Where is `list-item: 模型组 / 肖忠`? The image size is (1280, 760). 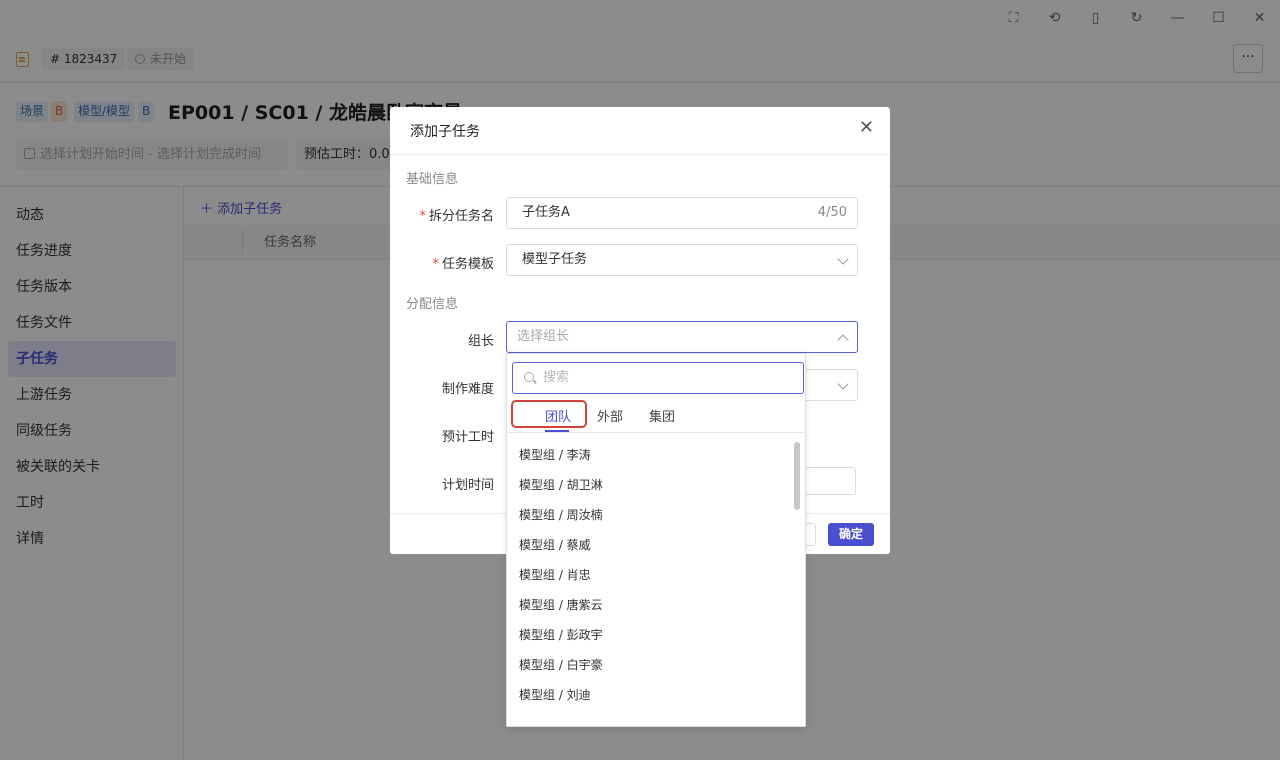
list-item: 模型组 / 肖忠 is located at coordinates (656, 575).